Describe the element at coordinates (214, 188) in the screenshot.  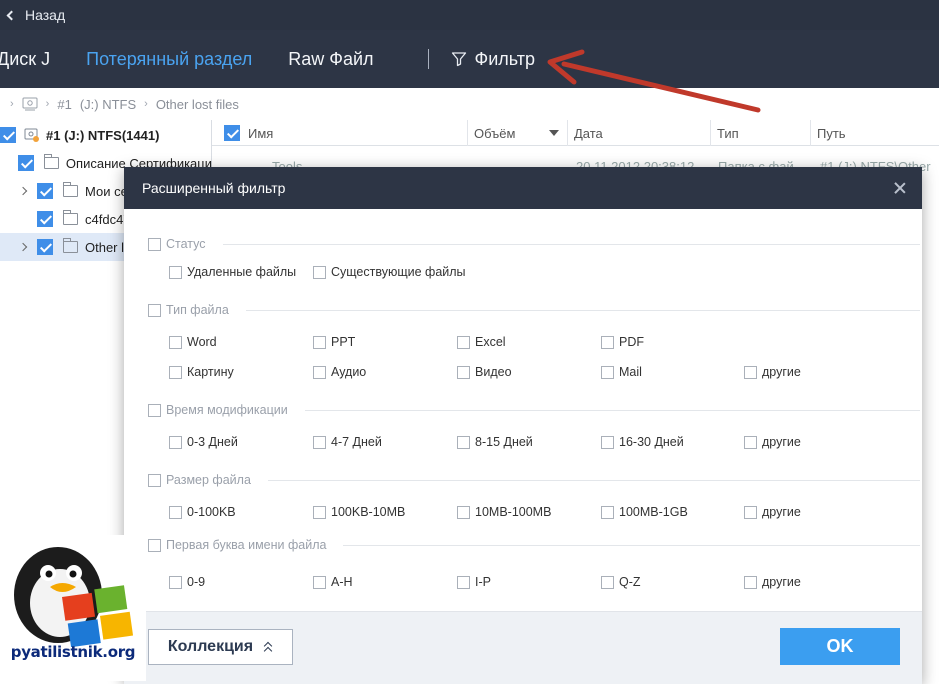
I see `dialog-title: Расширенный фильтр` at that location.